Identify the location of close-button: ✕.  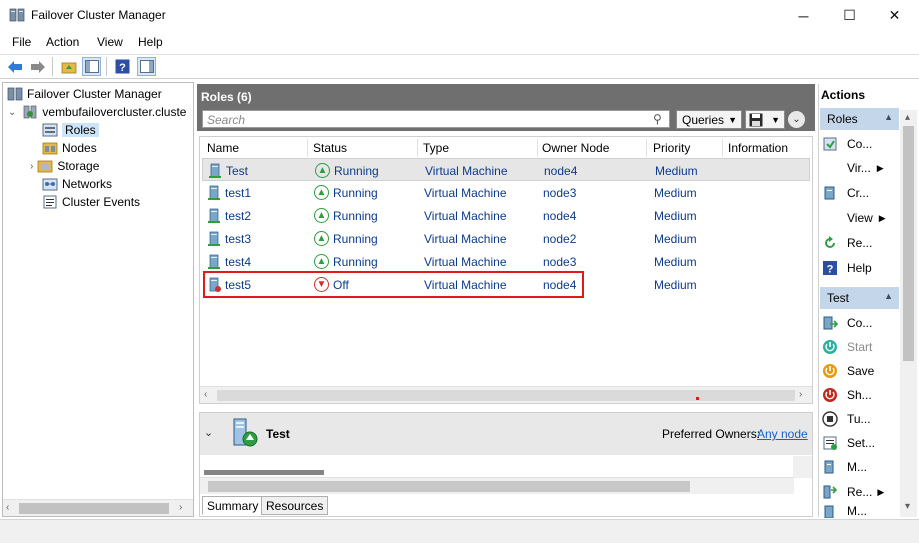
(894, 15).